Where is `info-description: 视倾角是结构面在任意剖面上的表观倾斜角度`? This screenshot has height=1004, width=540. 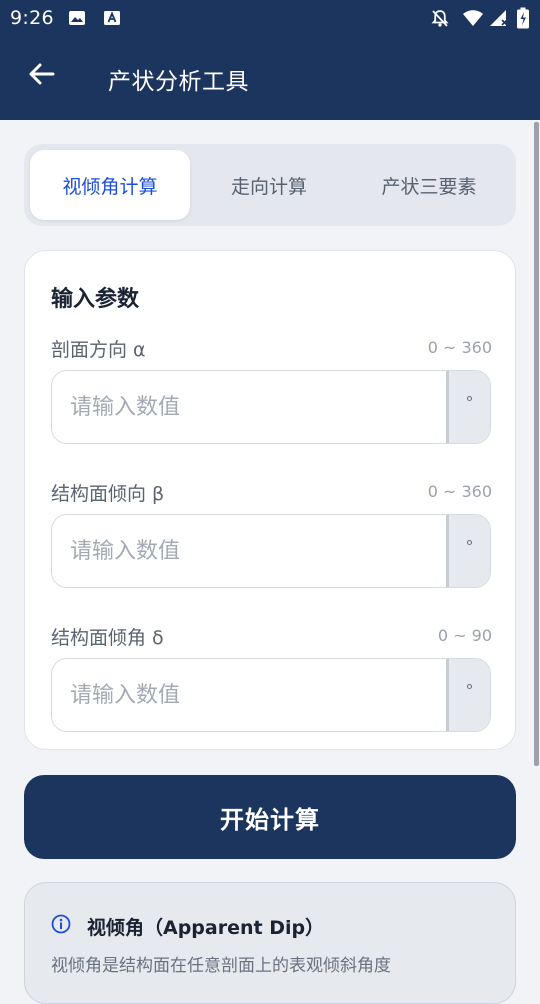 info-description: 视倾角是结构面在任意剖面上的表观倾斜角度 is located at coordinates (221, 966).